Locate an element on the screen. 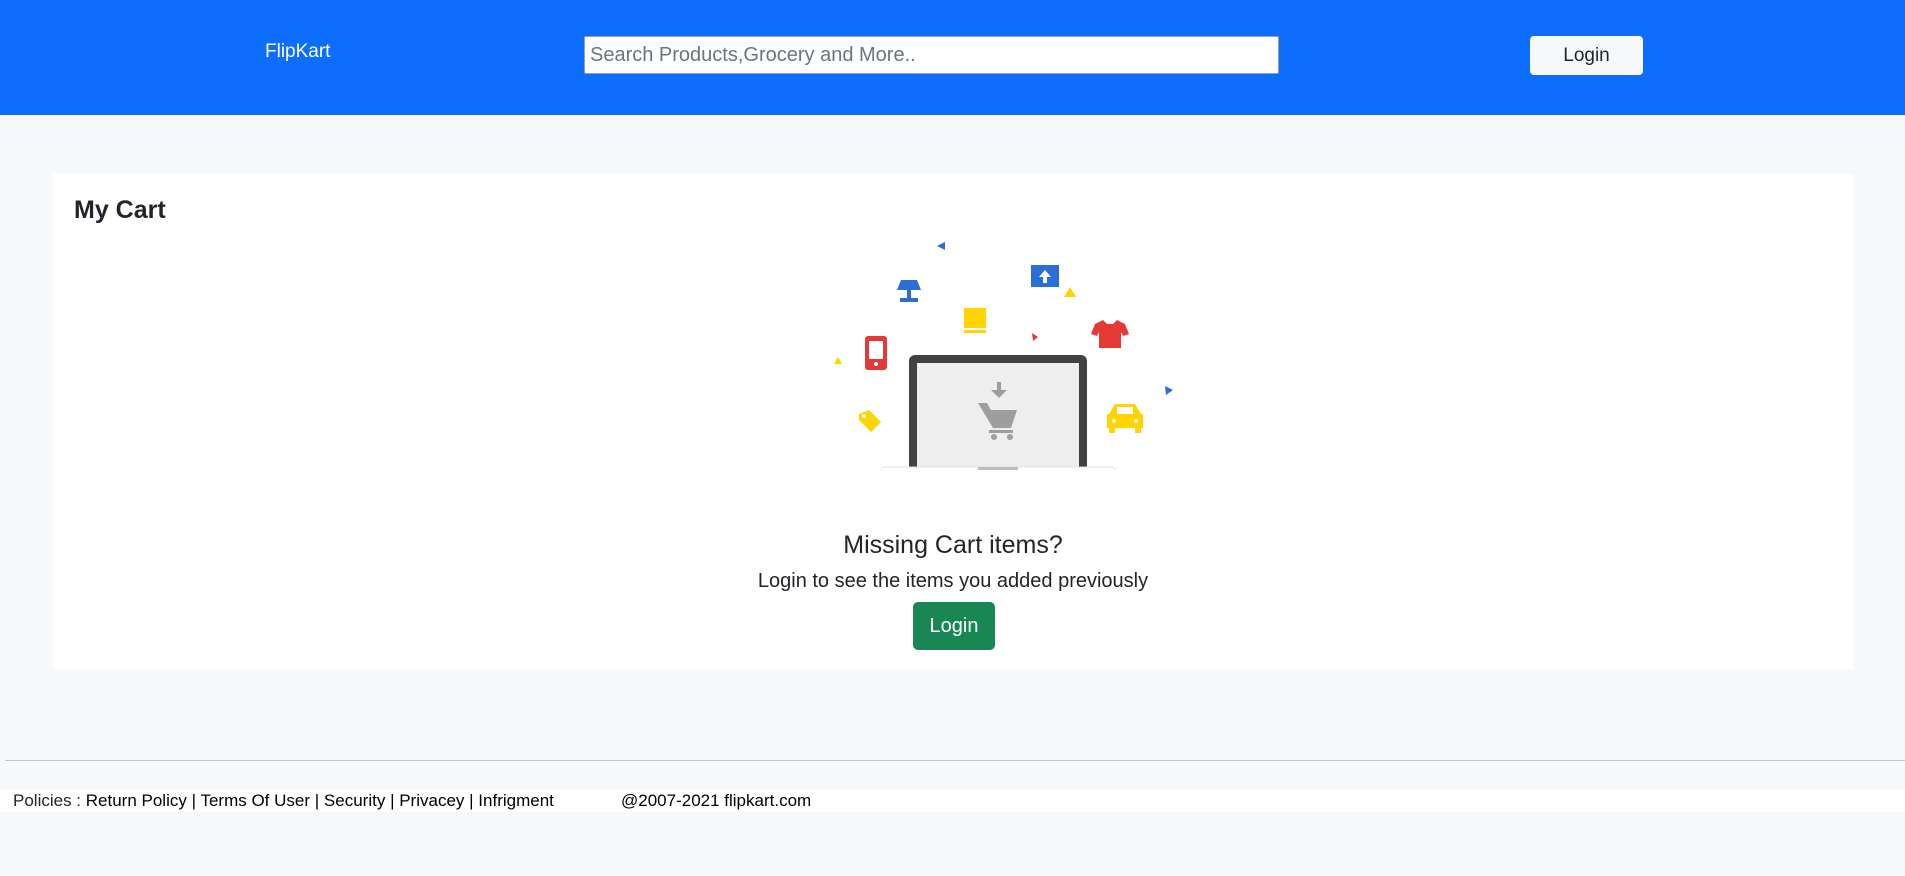  policies-label: Policies : is located at coordinates (47, 800).